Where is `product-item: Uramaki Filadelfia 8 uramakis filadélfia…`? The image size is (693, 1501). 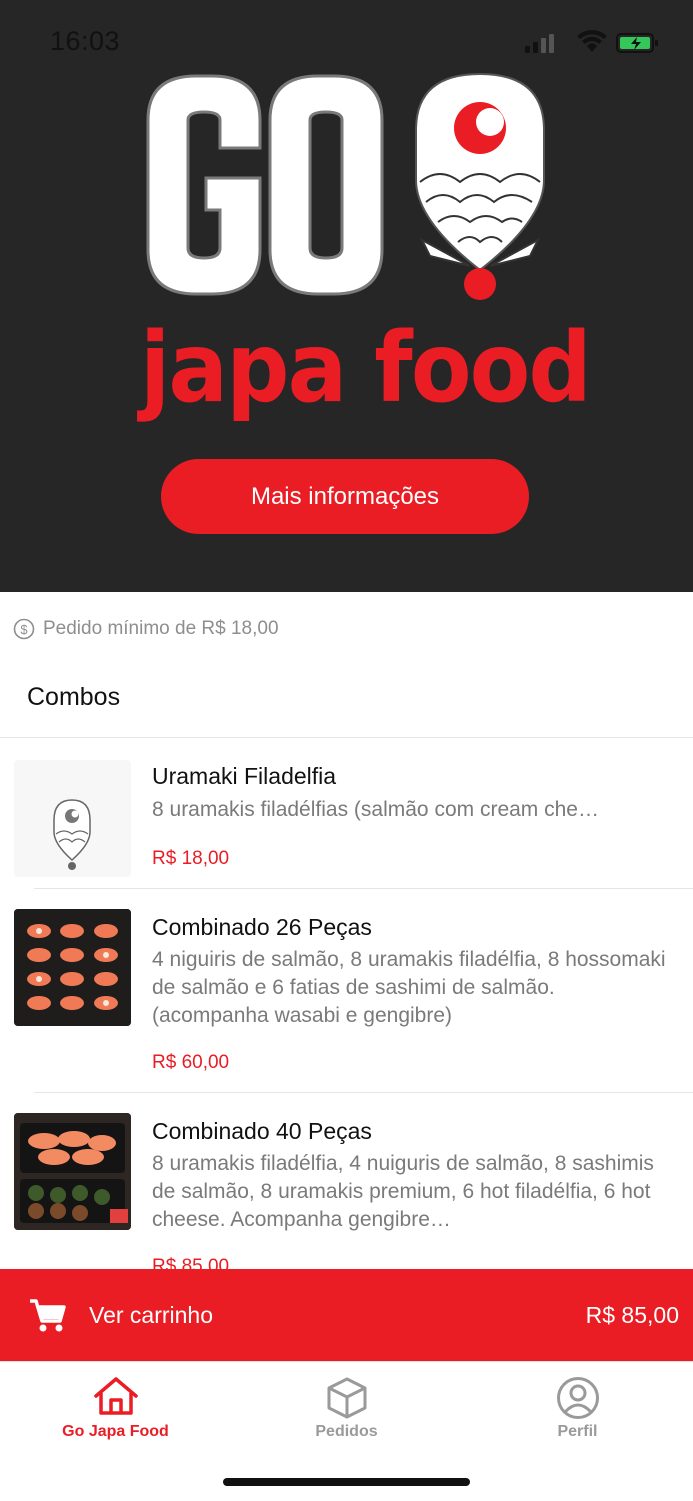 product-item: Uramaki Filadelfia 8 uramakis filadélfia… is located at coordinates (346, 813).